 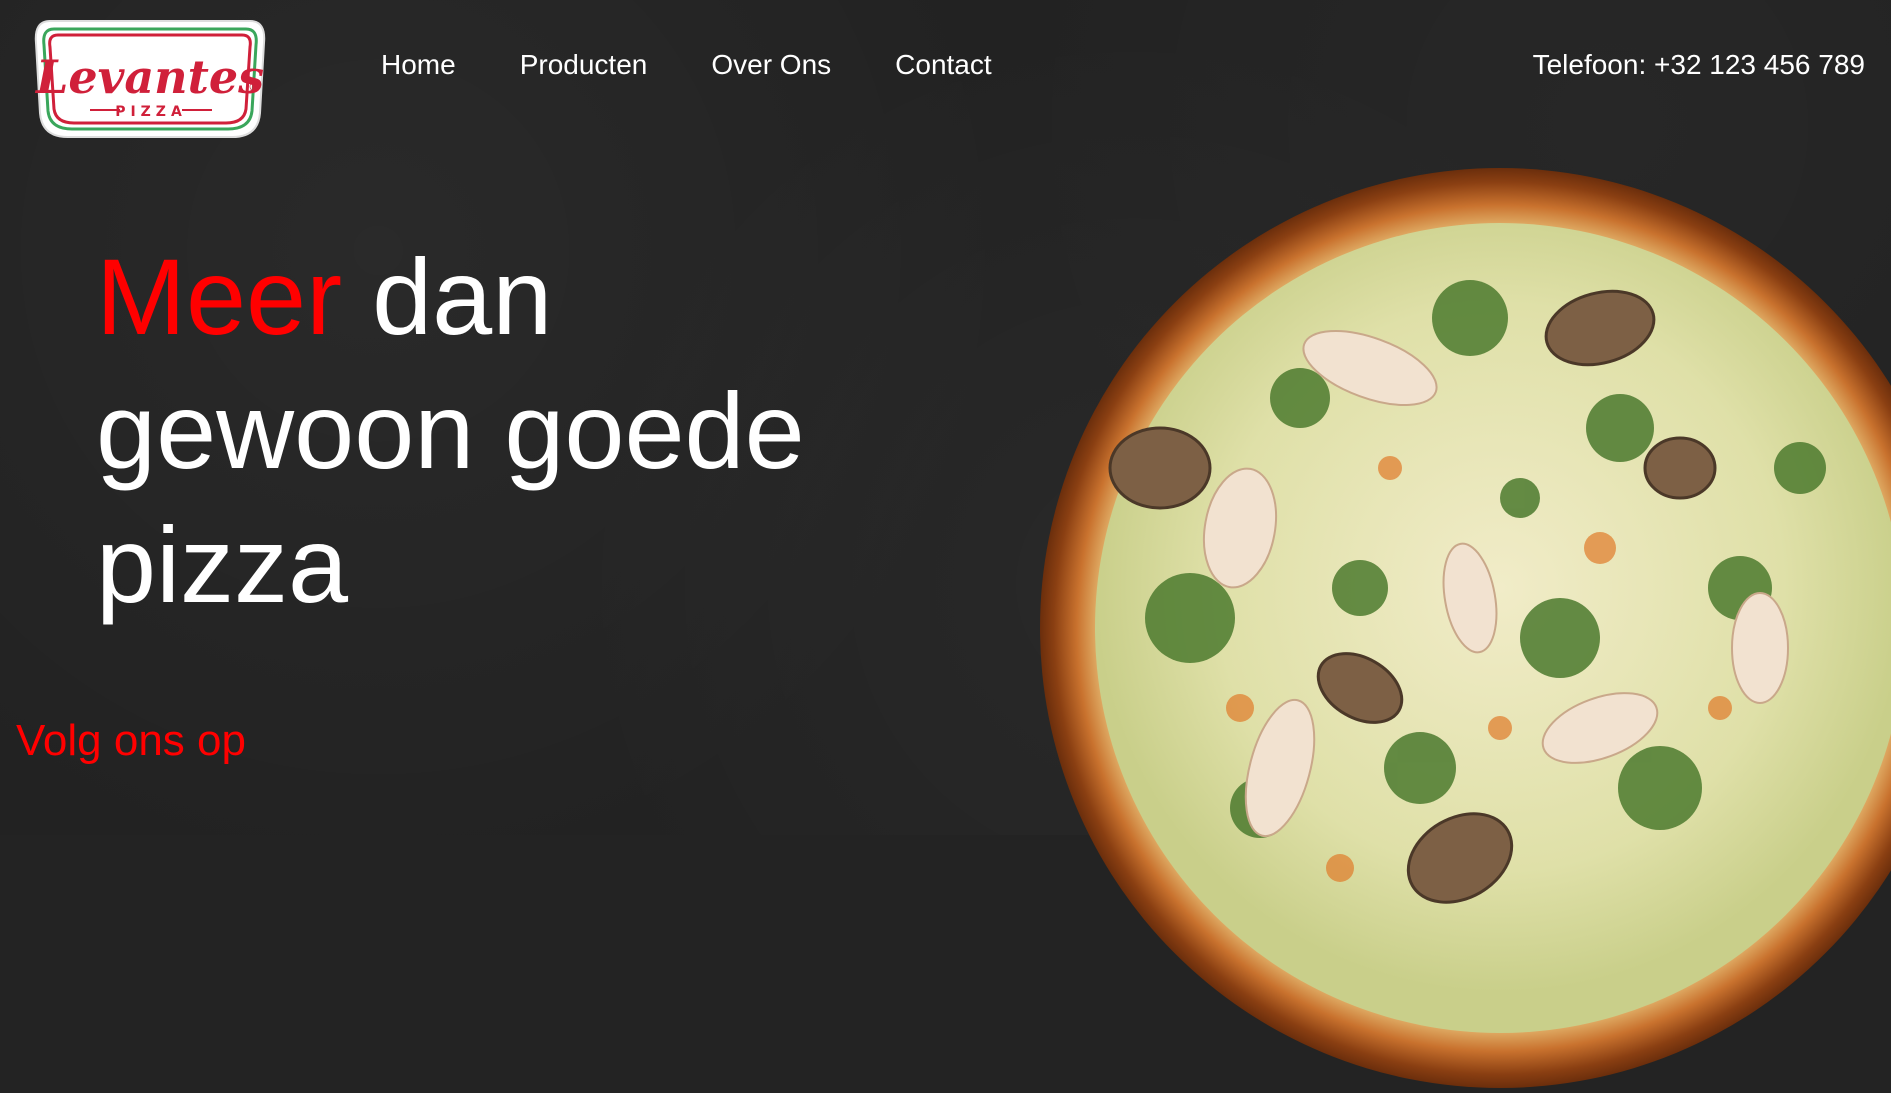 What do you see at coordinates (450, 430) in the screenshot?
I see `hero-line2: gewoon goede` at bounding box center [450, 430].